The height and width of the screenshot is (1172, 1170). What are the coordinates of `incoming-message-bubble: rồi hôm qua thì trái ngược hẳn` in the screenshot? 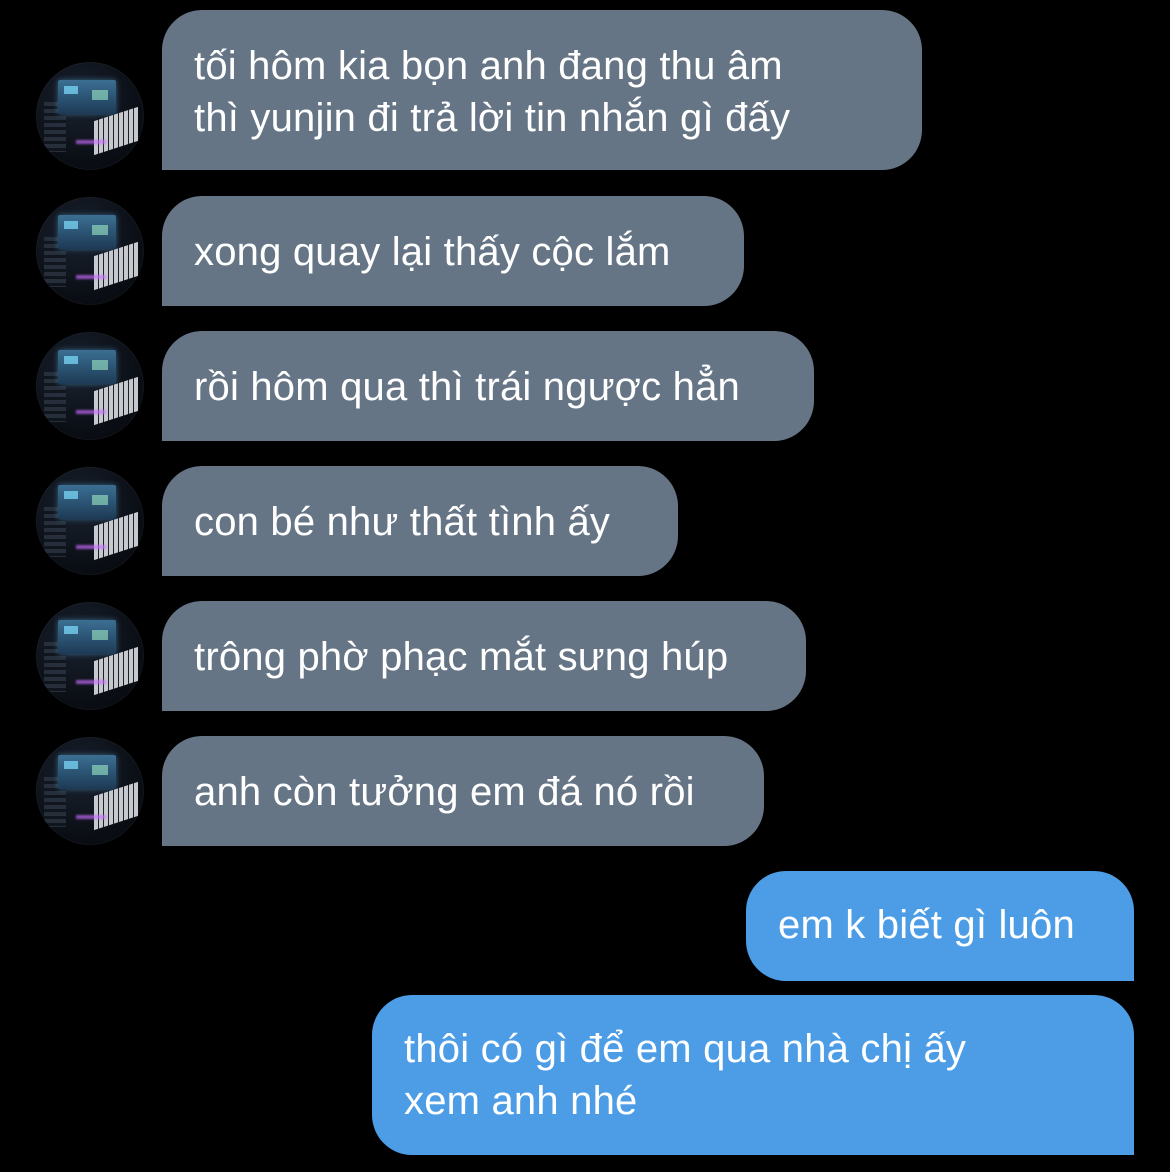 It's located at (488, 386).